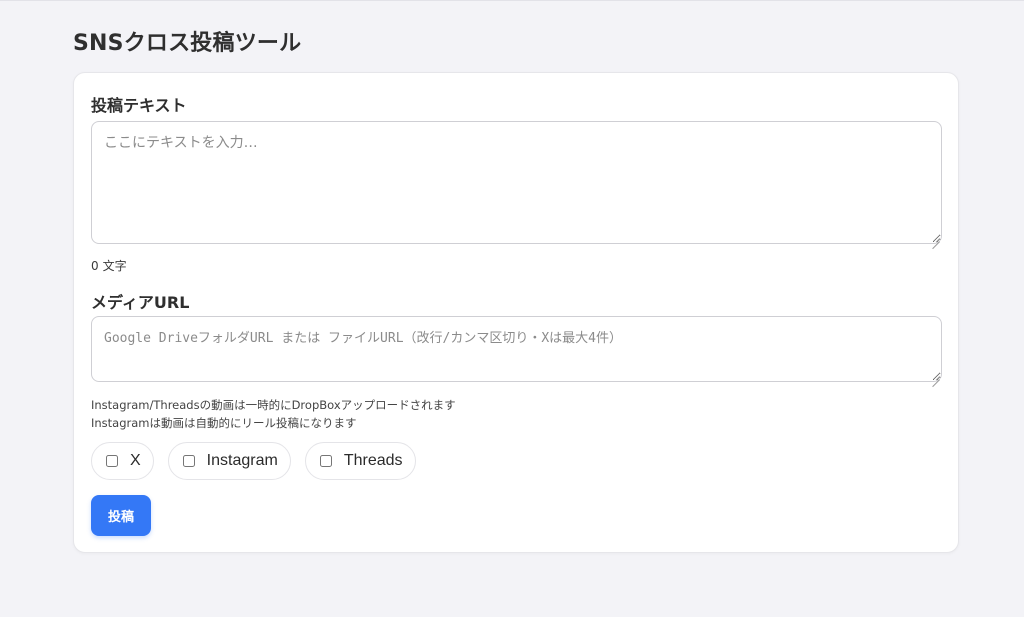  I want to click on char-counter: 0 文字, so click(111, 265).